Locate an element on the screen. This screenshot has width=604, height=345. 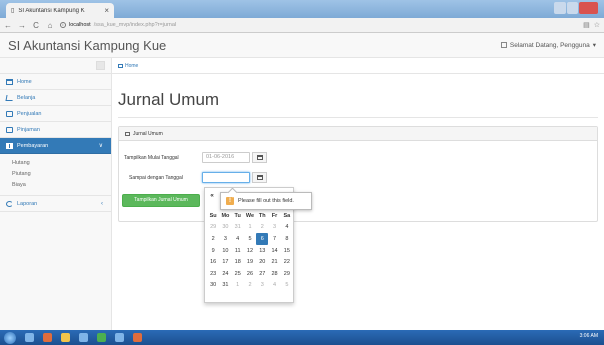
home-button: ⌂ is located at coordinates (50, 25).